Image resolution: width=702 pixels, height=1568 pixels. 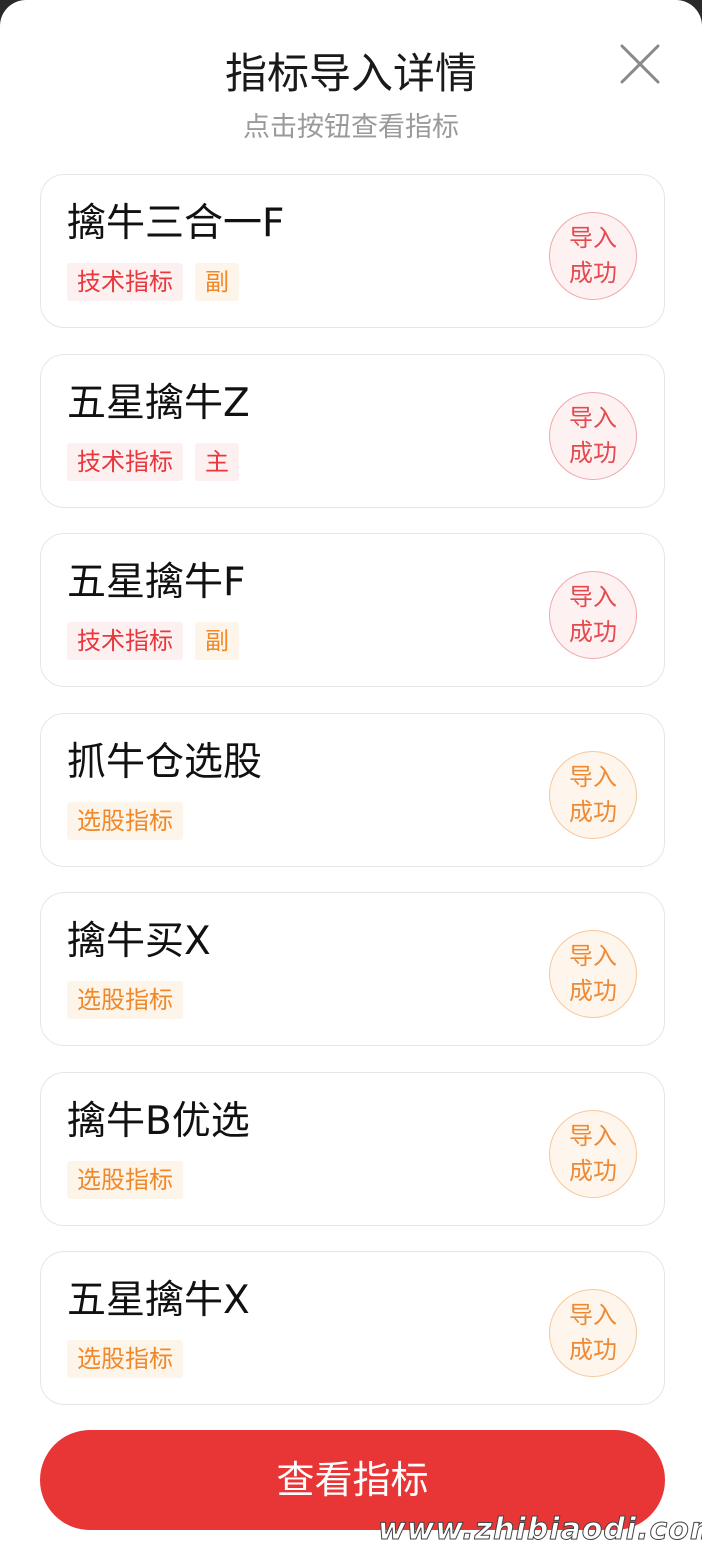 I want to click on close-icon, so click(x=640, y=64).